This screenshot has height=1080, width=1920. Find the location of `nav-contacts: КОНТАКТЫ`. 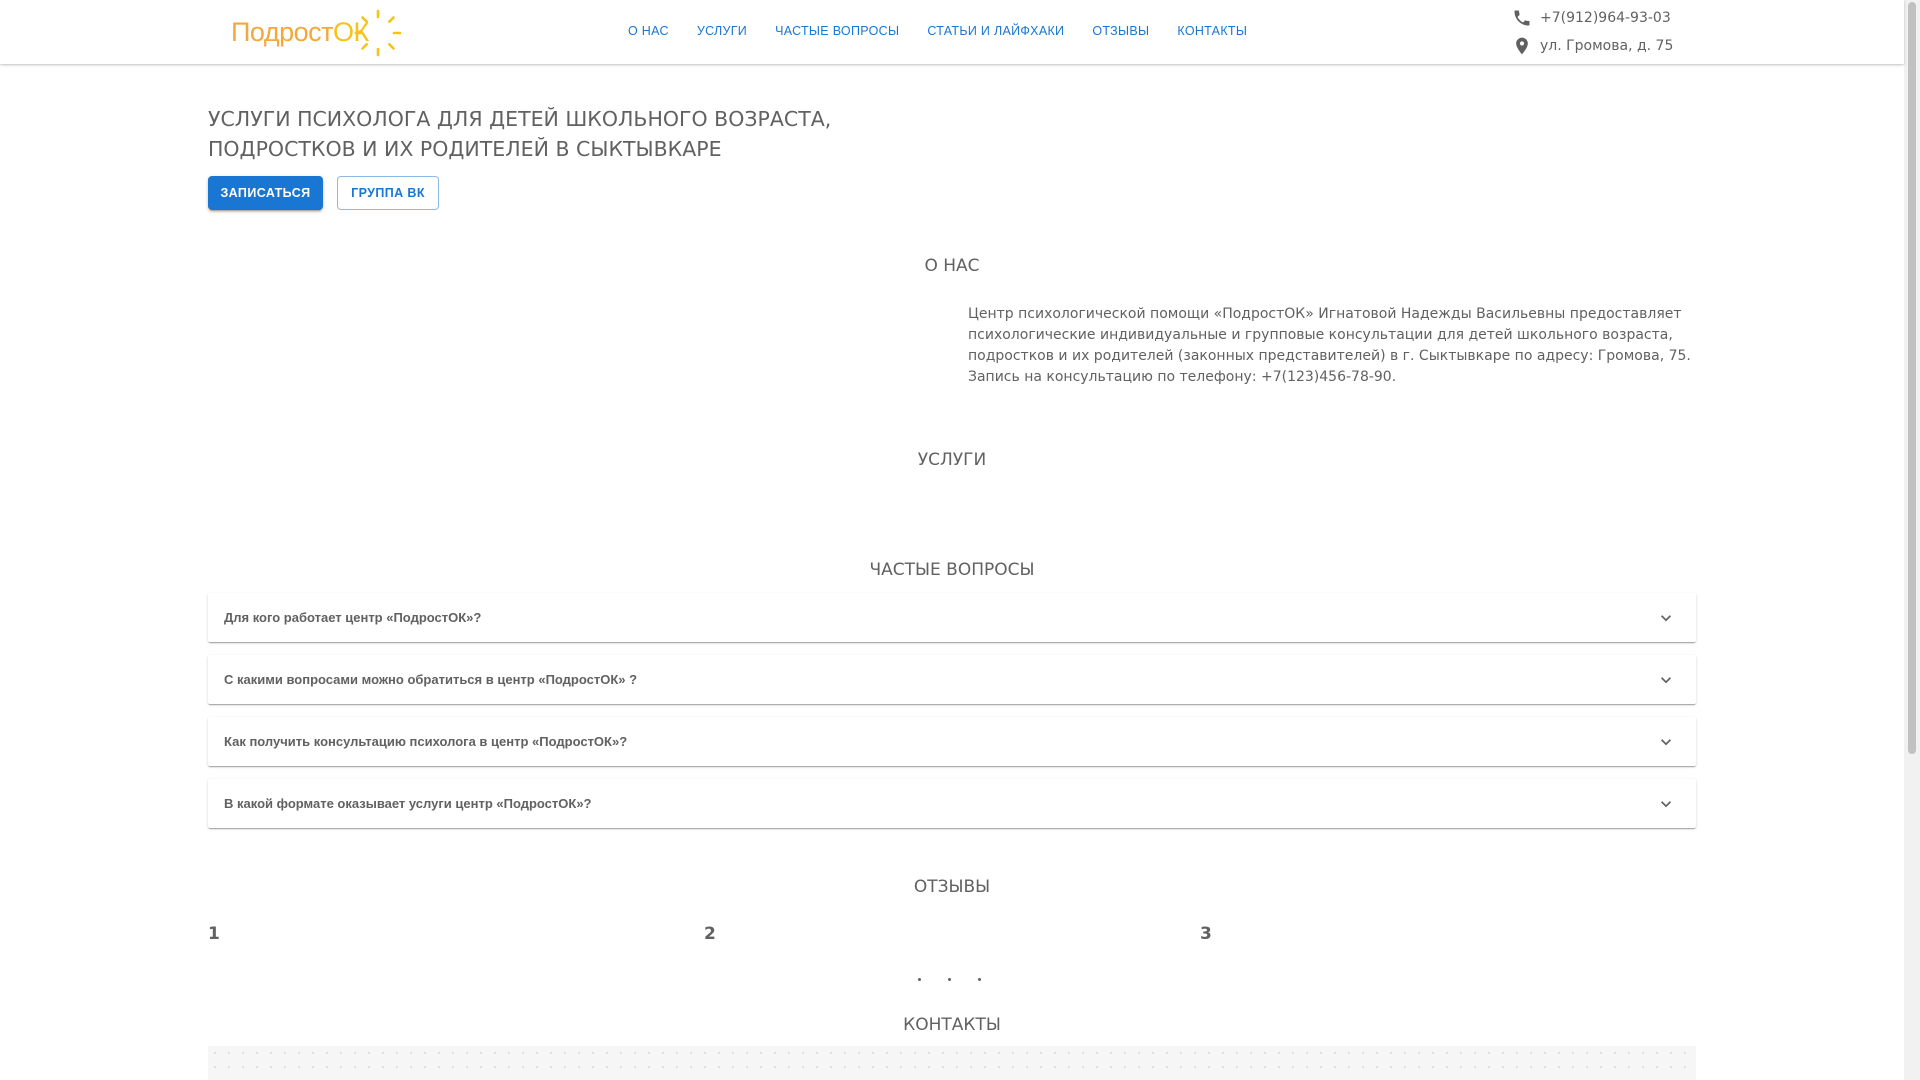

nav-contacts: КОНТАКТЫ is located at coordinates (1212, 31).